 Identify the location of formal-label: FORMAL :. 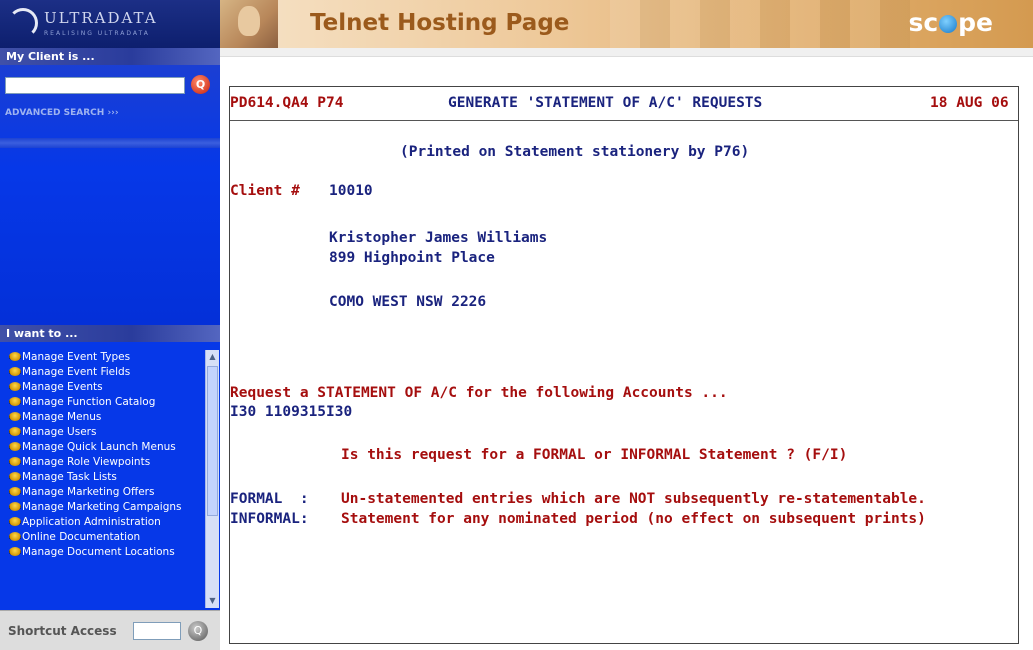
(269, 499).